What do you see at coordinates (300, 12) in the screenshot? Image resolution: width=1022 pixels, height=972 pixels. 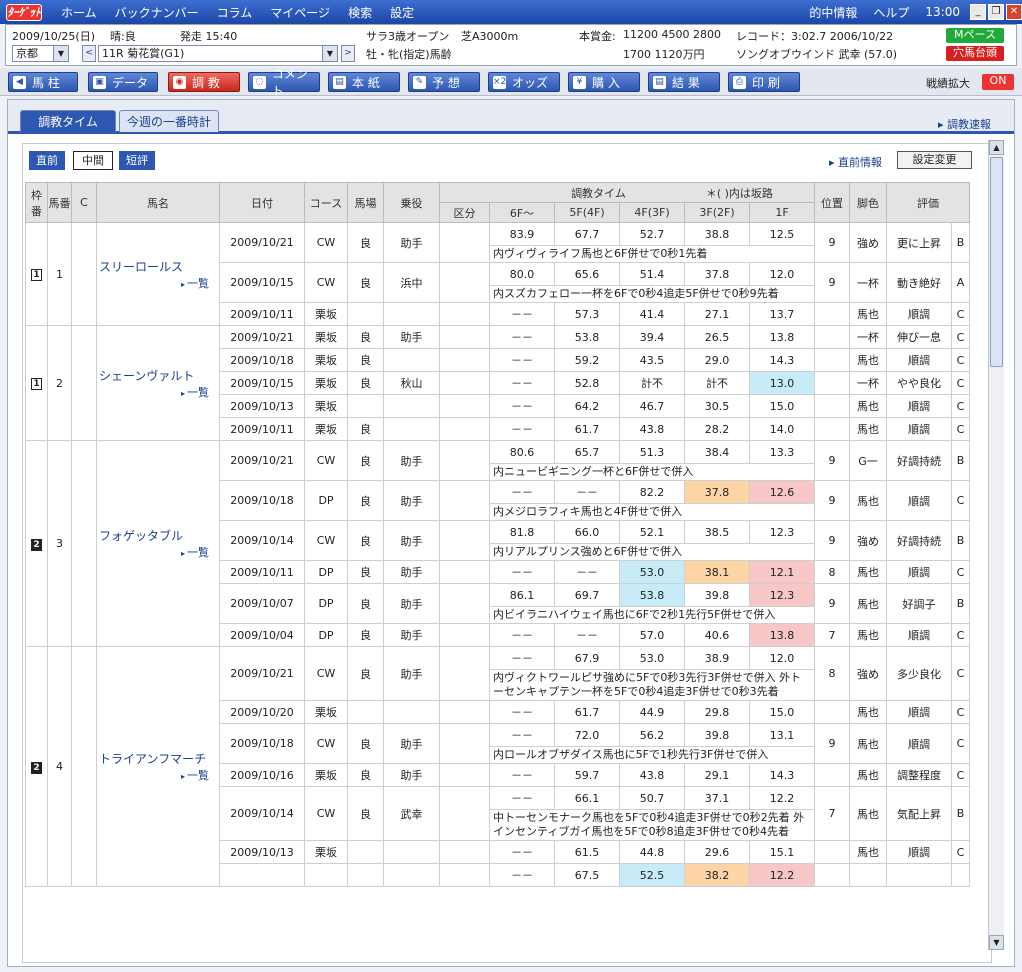 I see `menu-mypage: マイページ` at bounding box center [300, 12].